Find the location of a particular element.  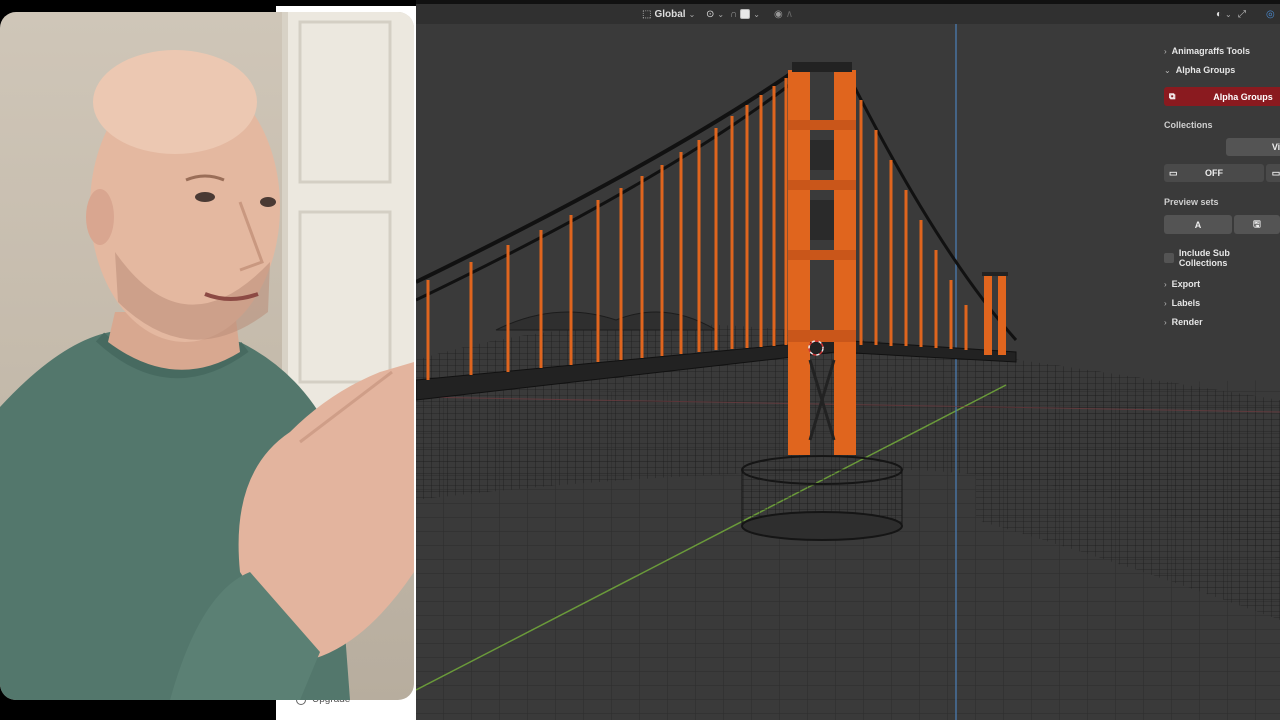

labels-panel: › Labels is located at coordinates (1182, 303).